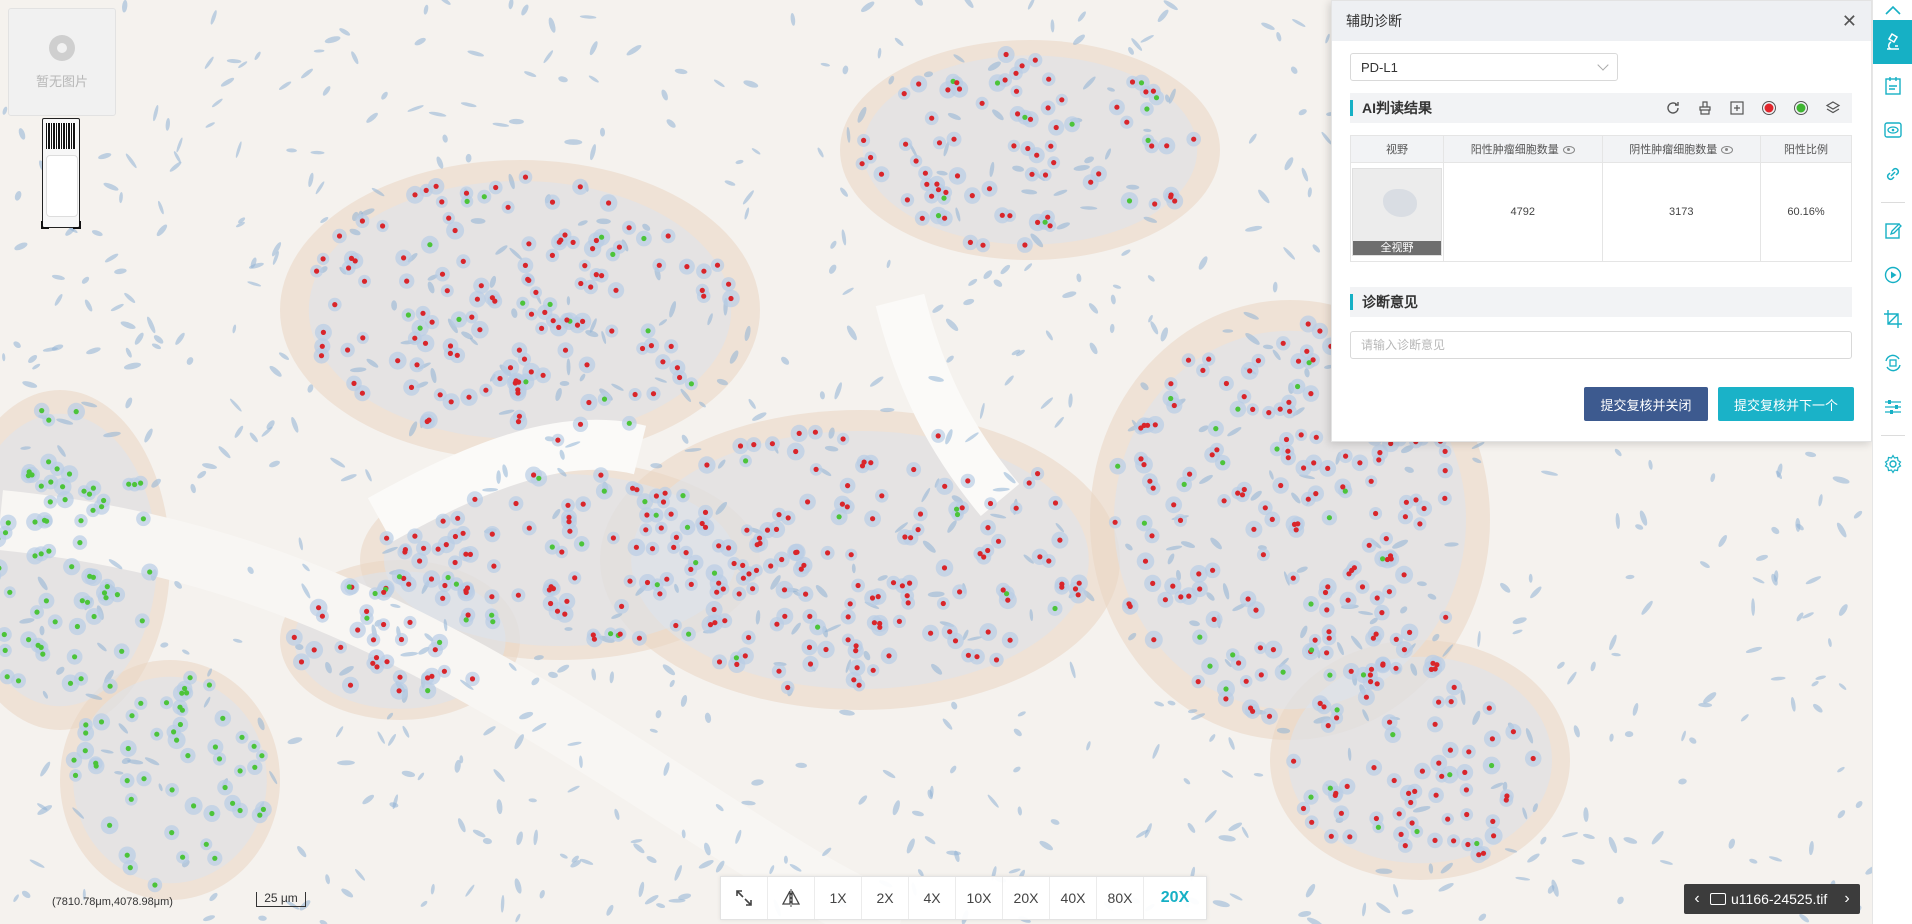 The height and width of the screenshot is (924, 1912). Describe the element at coordinates (885, 898) in the screenshot. I see `zoom-2x-button: 2X` at that location.